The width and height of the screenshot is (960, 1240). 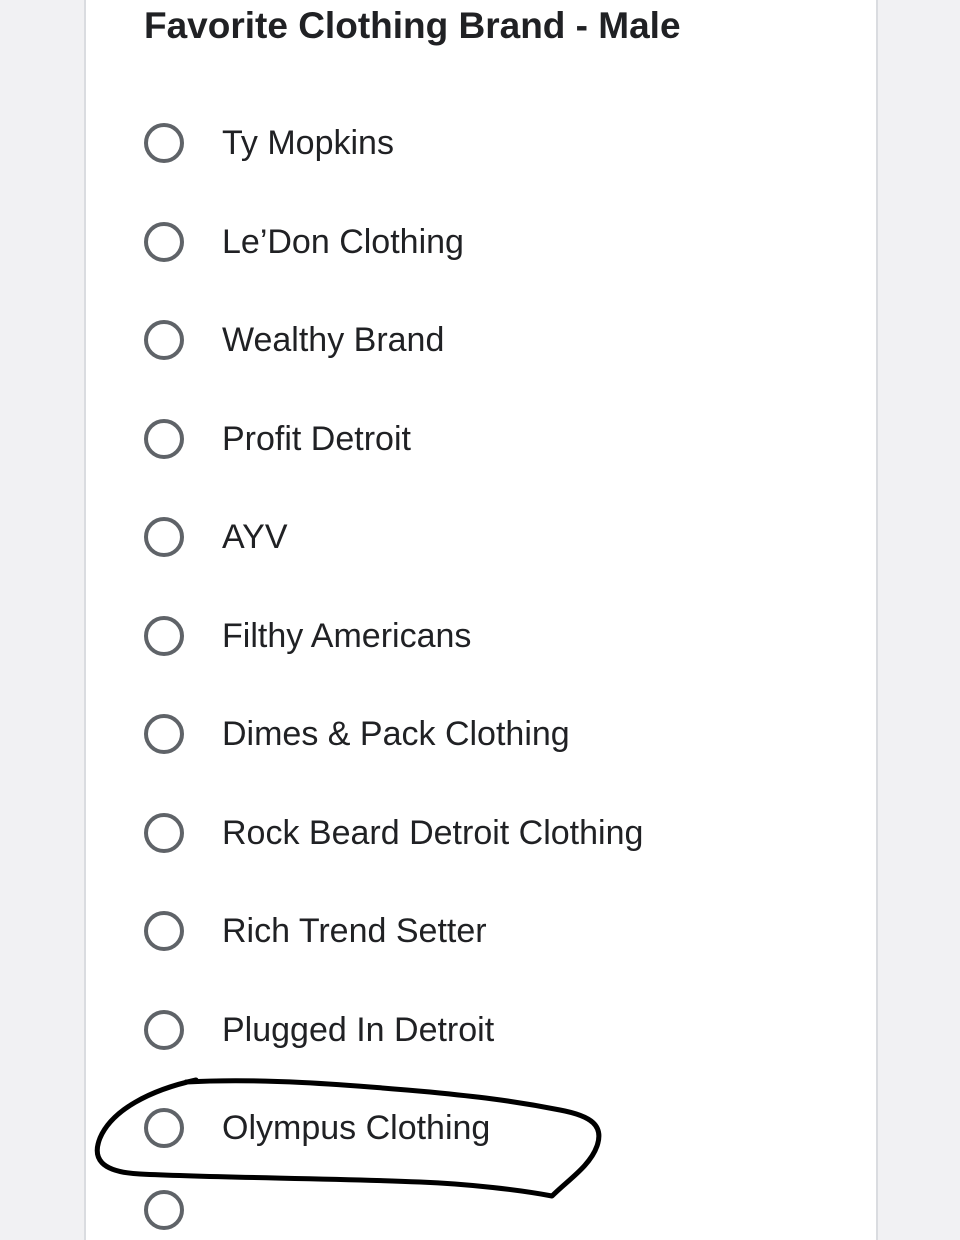 What do you see at coordinates (450, 340) in the screenshot?
I see `option-wealthy-brand: Wealthy Brand` at bounding box center [450, 340].